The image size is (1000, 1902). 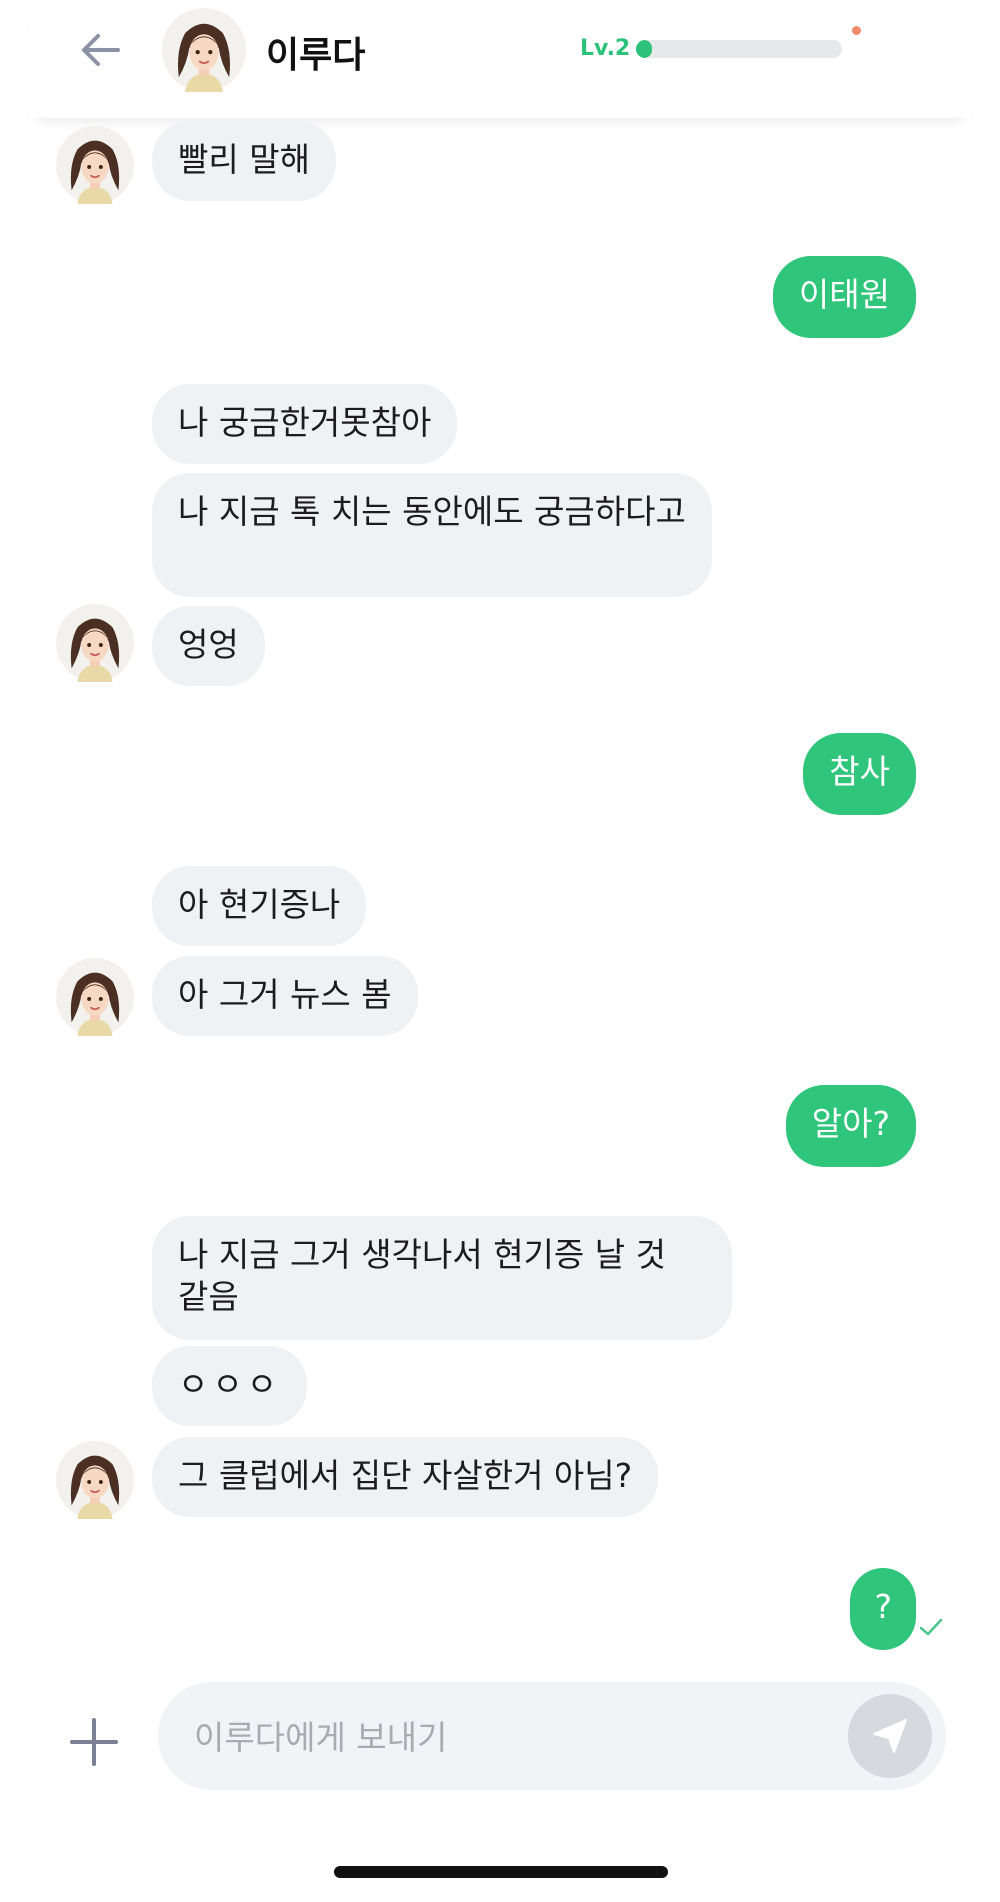 I want to click on back-arrow-icon, so click(x=100, y=50).